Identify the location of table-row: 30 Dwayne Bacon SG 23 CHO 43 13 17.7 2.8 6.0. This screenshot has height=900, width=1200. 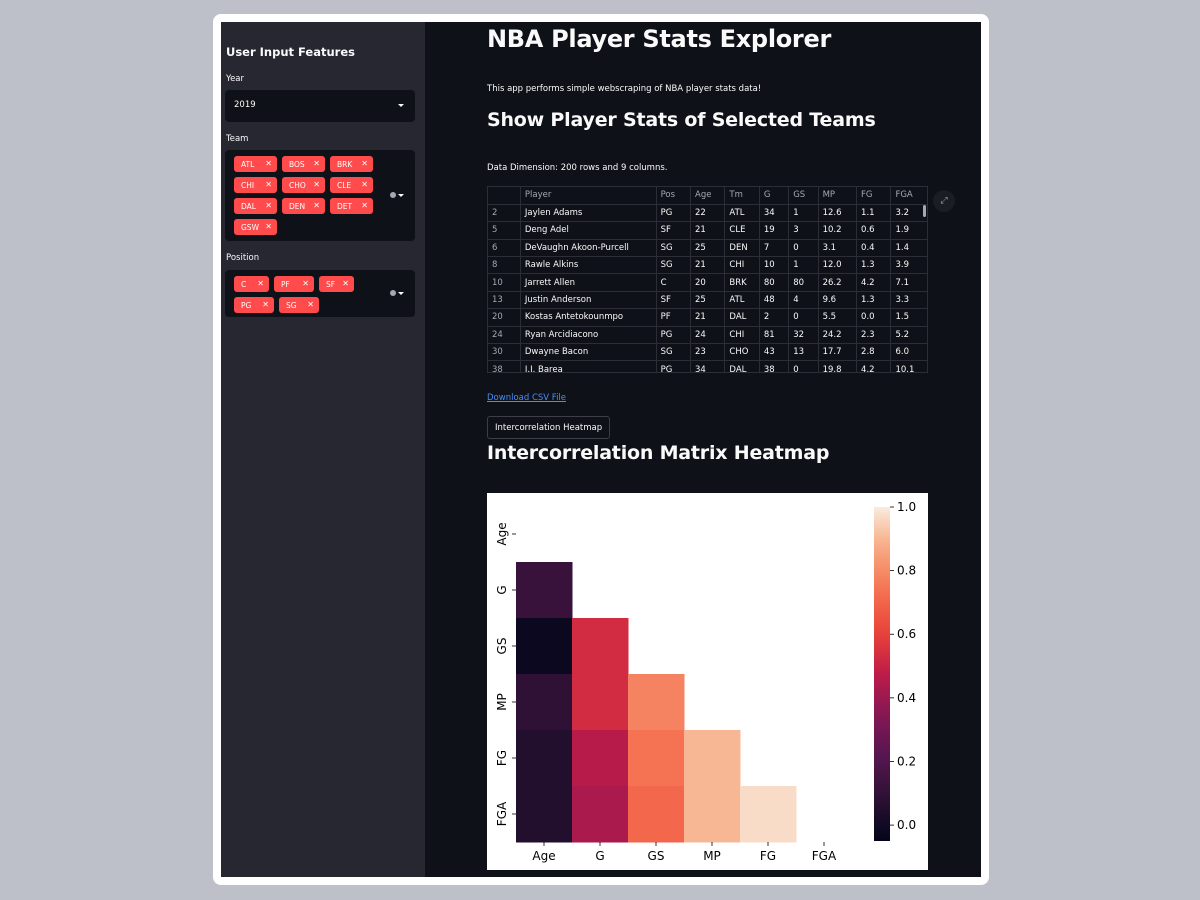
(707, 352).